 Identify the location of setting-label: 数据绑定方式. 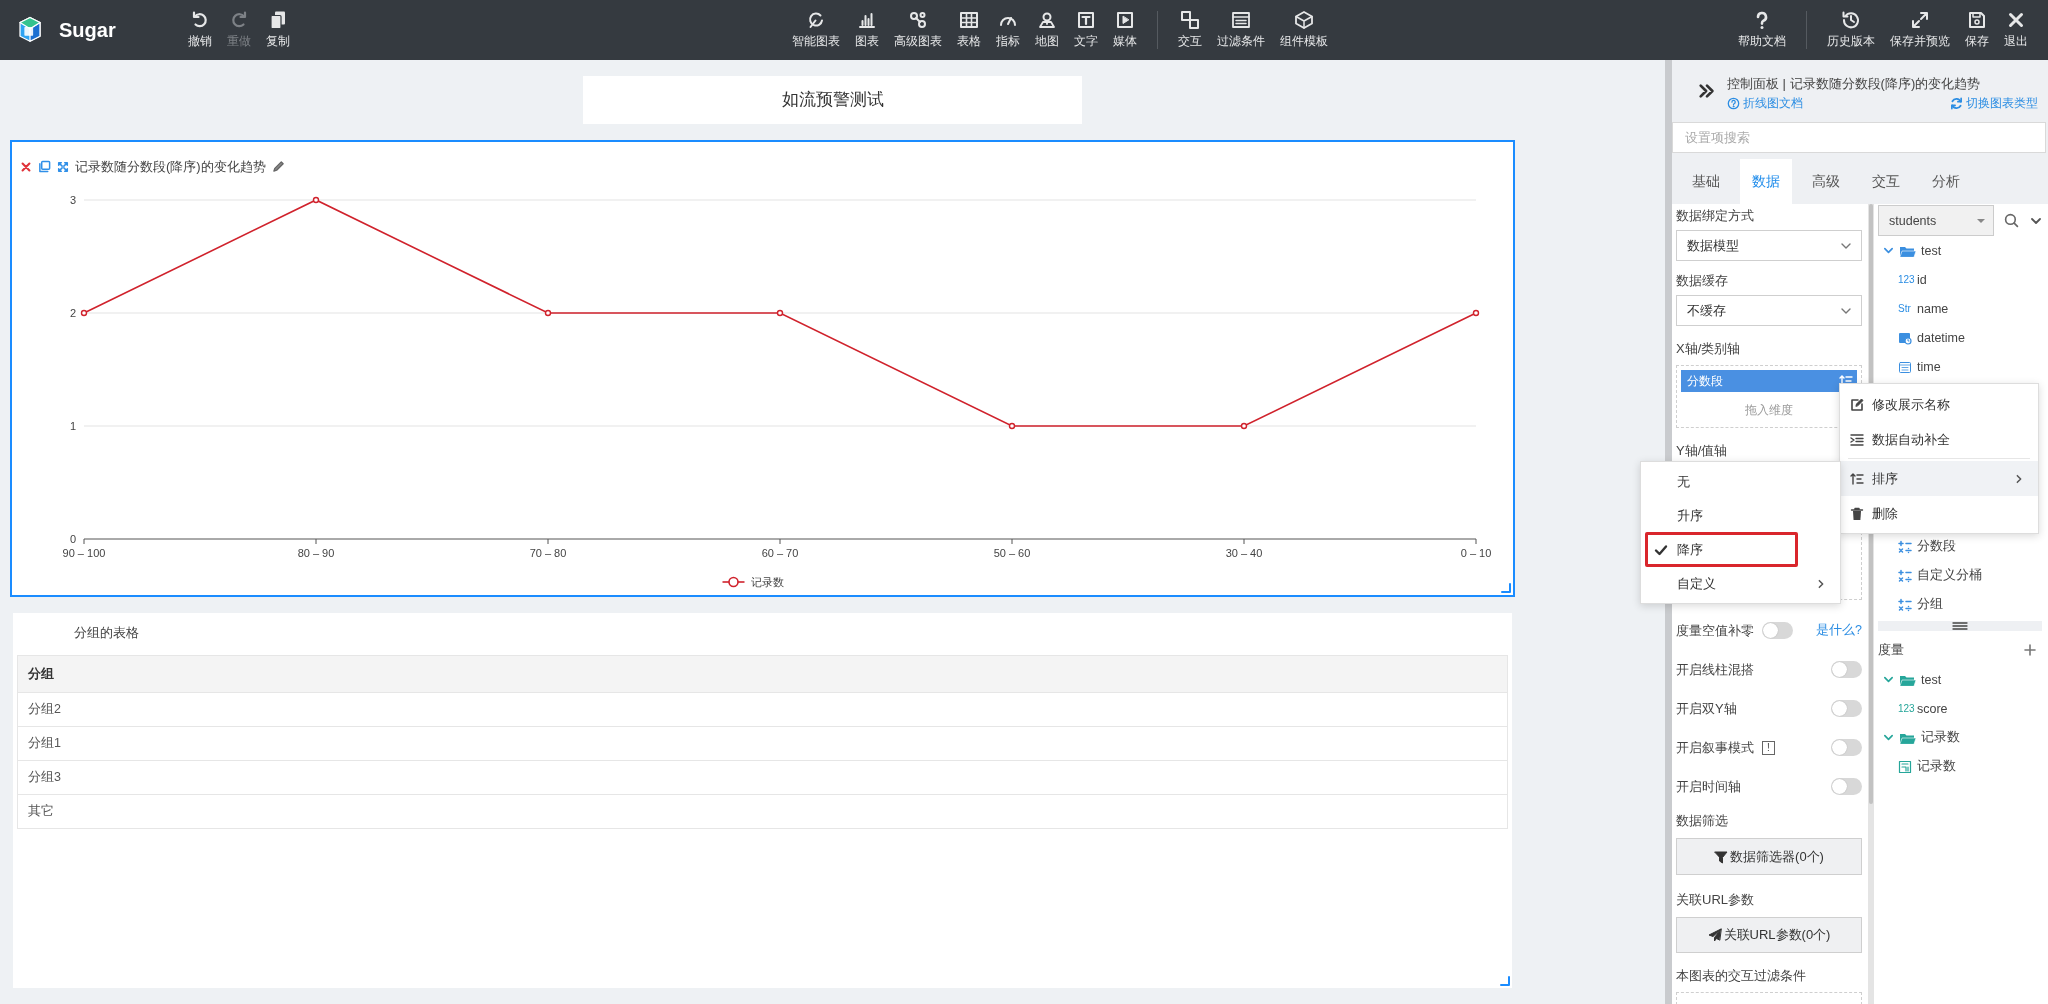
(1715, 216).